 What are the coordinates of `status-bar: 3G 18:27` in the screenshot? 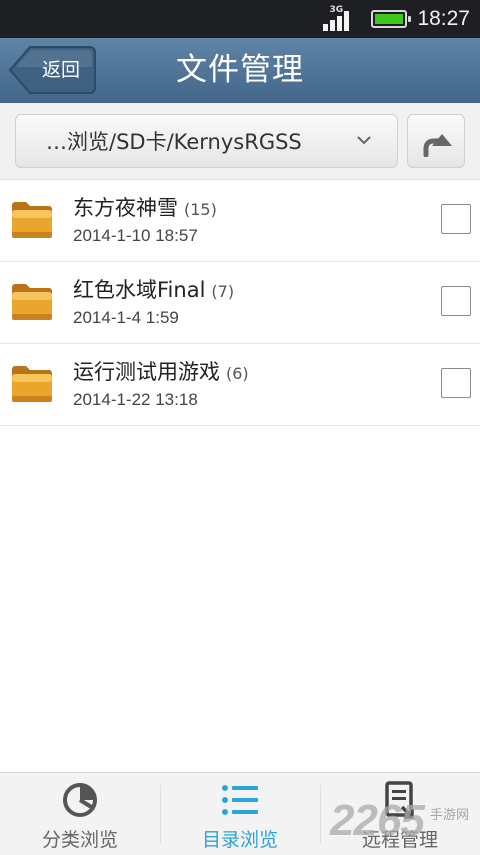 It's located at (240, 19).